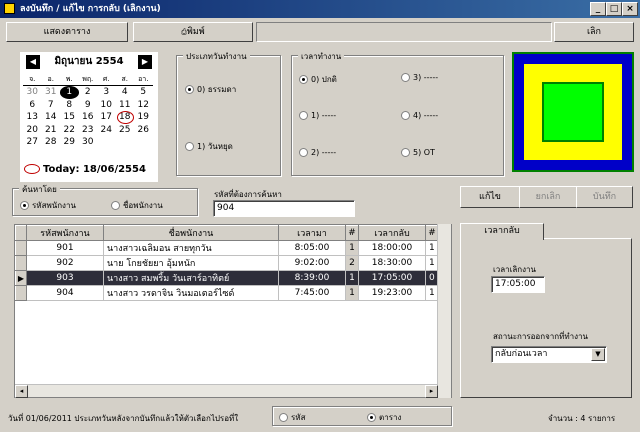 Image resolution: width=640 pixels, height=432 pixels. I want to click on cell-time-in: 8:05:00, so click(312, 248).